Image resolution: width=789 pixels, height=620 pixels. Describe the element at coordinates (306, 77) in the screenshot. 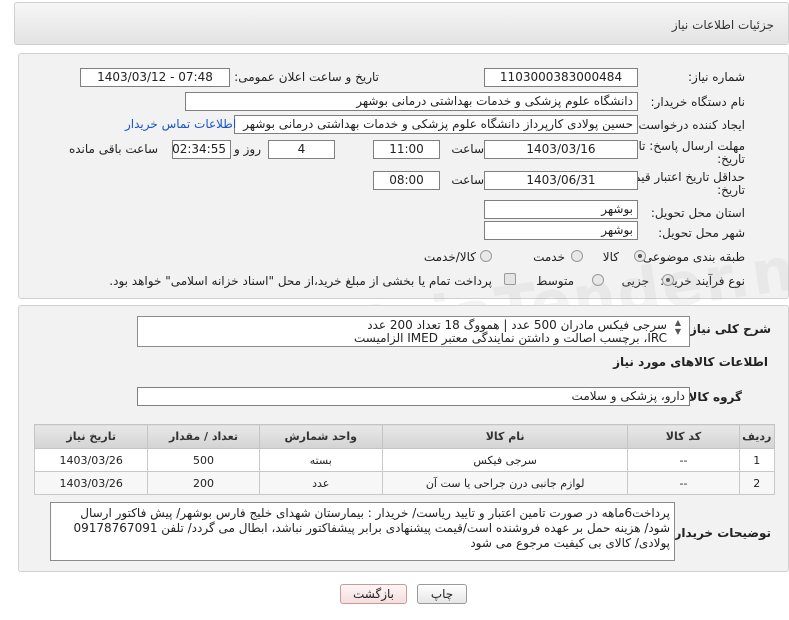

I see `announce-label: تاریخ و ساعت اعلان عمومی:` at that location.